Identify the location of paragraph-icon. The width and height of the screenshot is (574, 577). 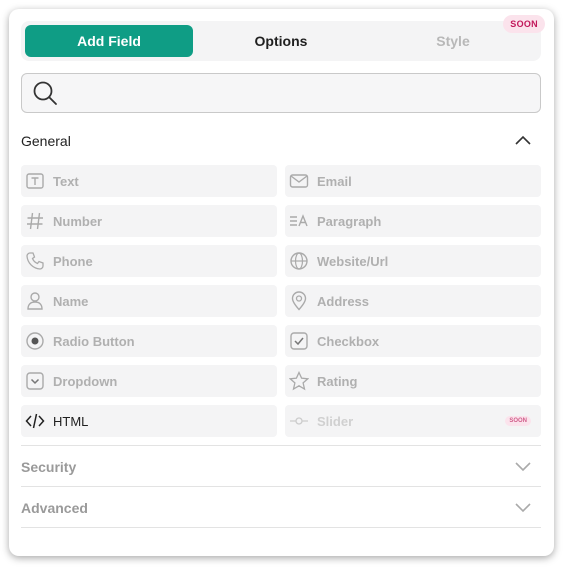
(299, 220).